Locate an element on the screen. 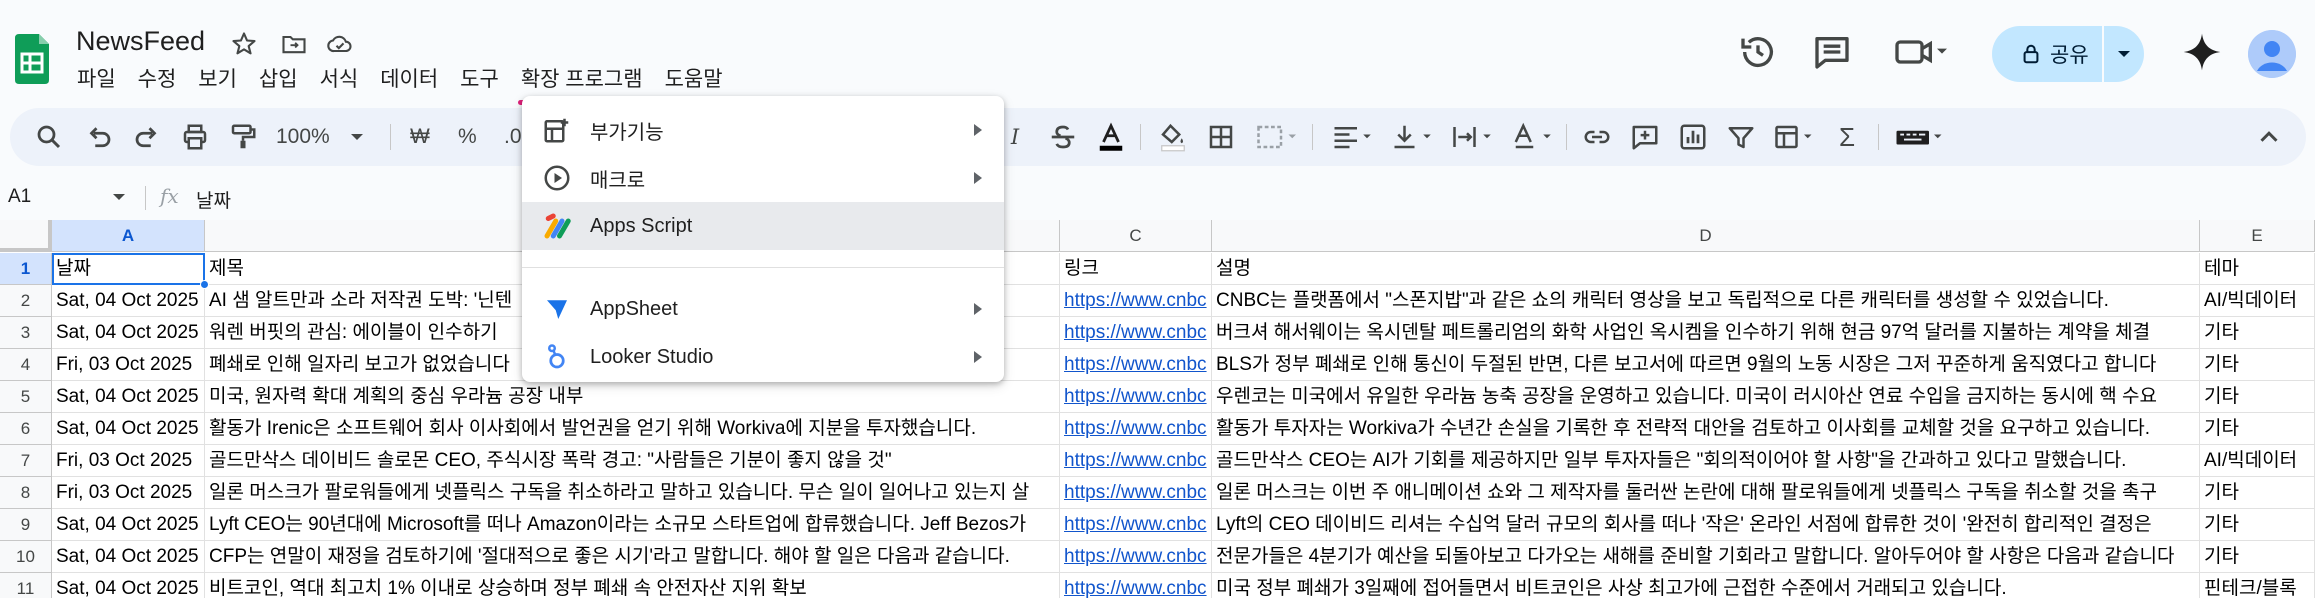 Image resolution: width=2315 pixels, height=598 pixels. insert-link-icon is located at coordinates (1597, 137).